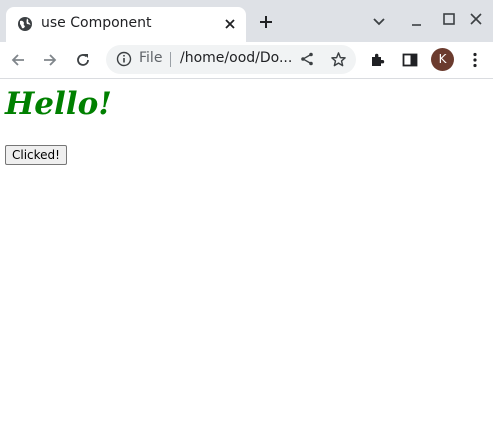 This screenshot has width=493, height=425. I want to click on side-panel-icon, so click(410, 60).